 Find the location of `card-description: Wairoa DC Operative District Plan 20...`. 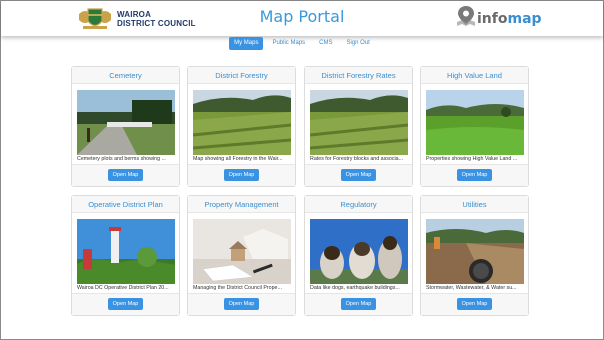

card-description: Wairoa DC Operative District Plan 20... is located at coordinates (123, 288).